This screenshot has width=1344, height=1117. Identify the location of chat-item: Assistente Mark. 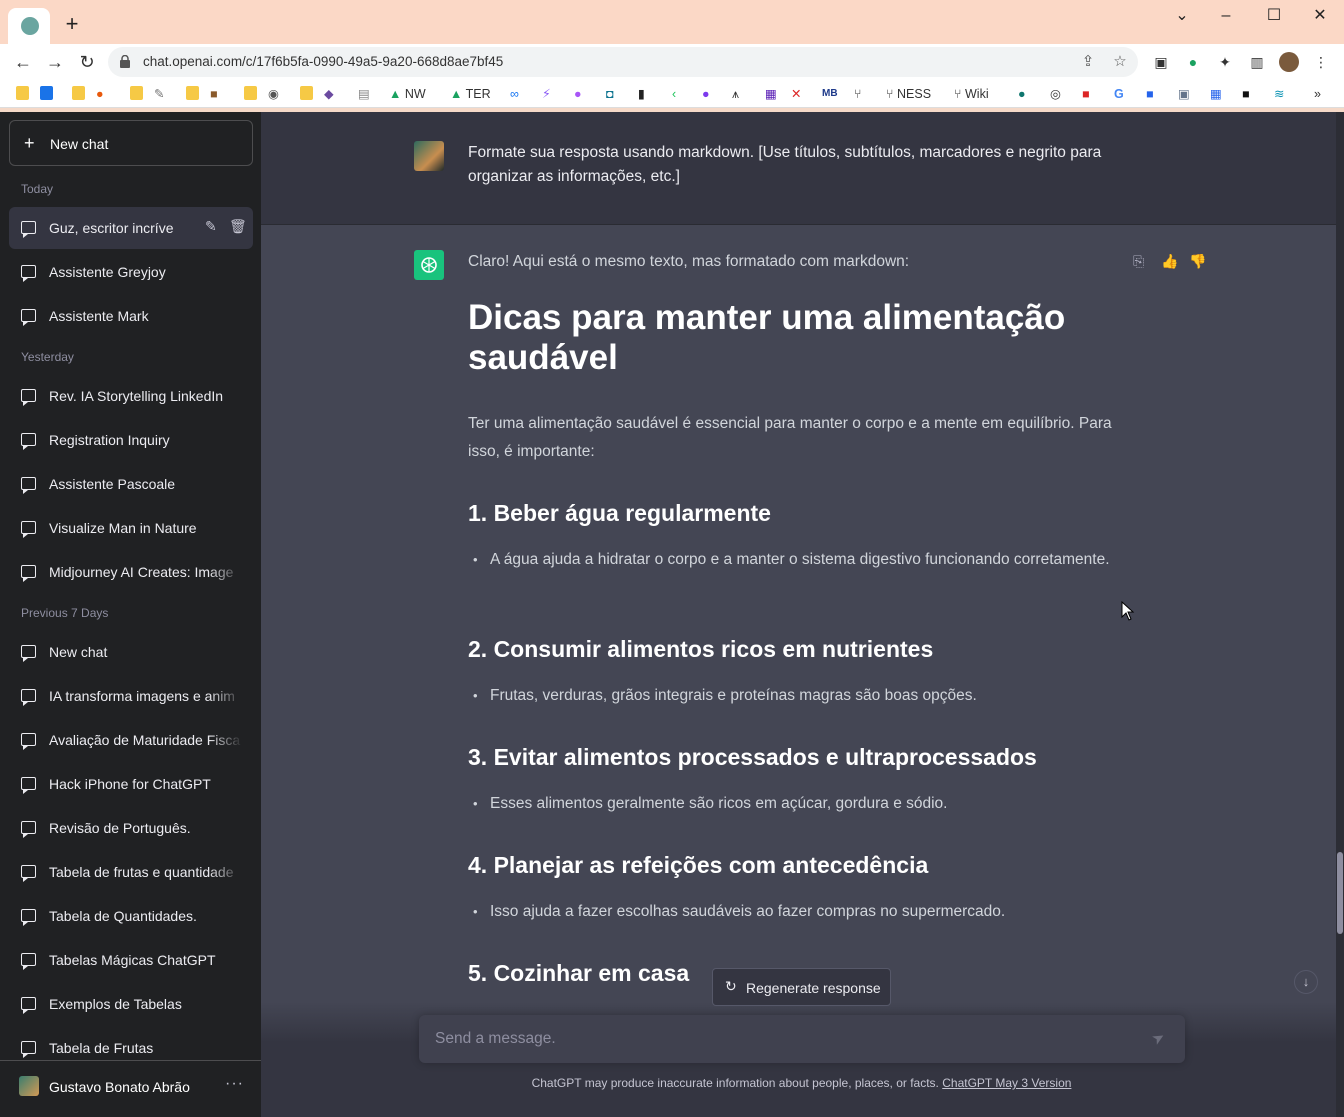
(131, 316).